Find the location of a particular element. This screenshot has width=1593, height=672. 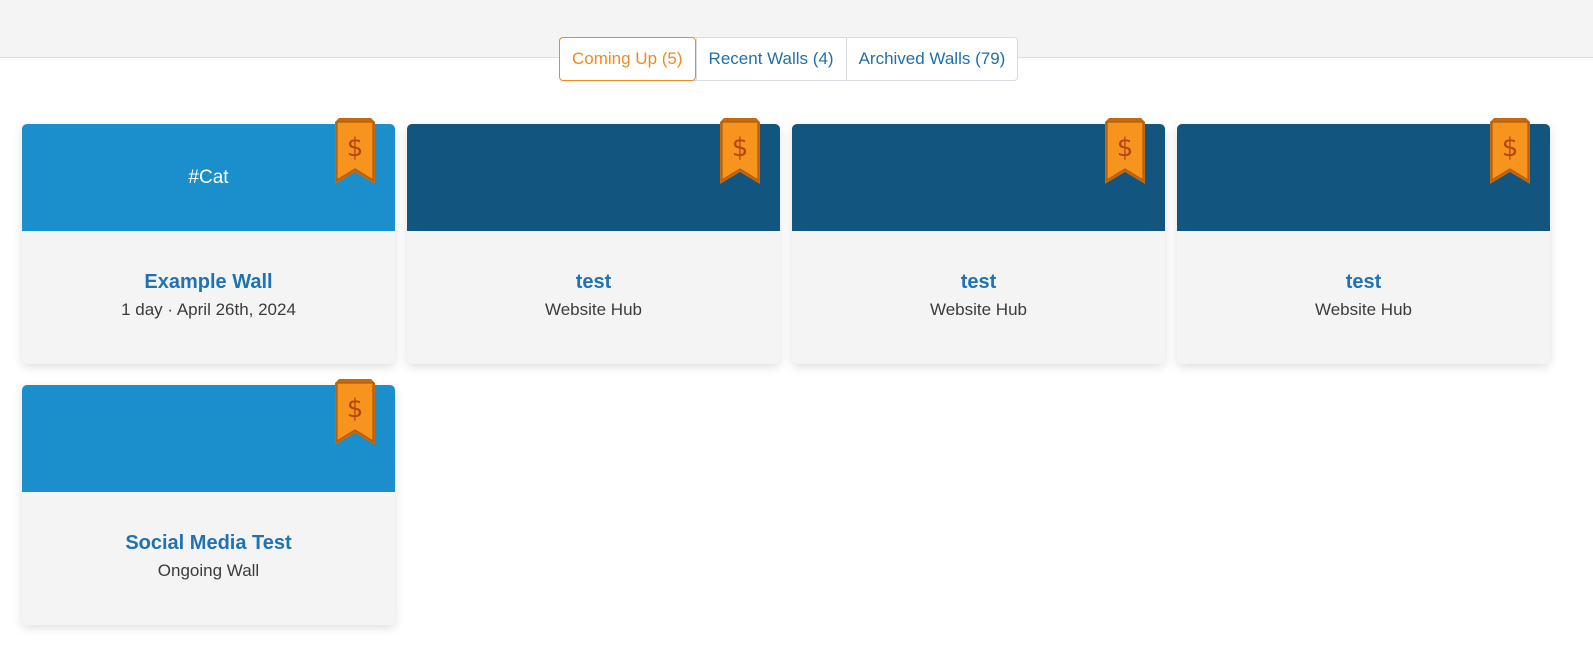

wall-card-title: Social Media Test is located at coordinates (208, 543).